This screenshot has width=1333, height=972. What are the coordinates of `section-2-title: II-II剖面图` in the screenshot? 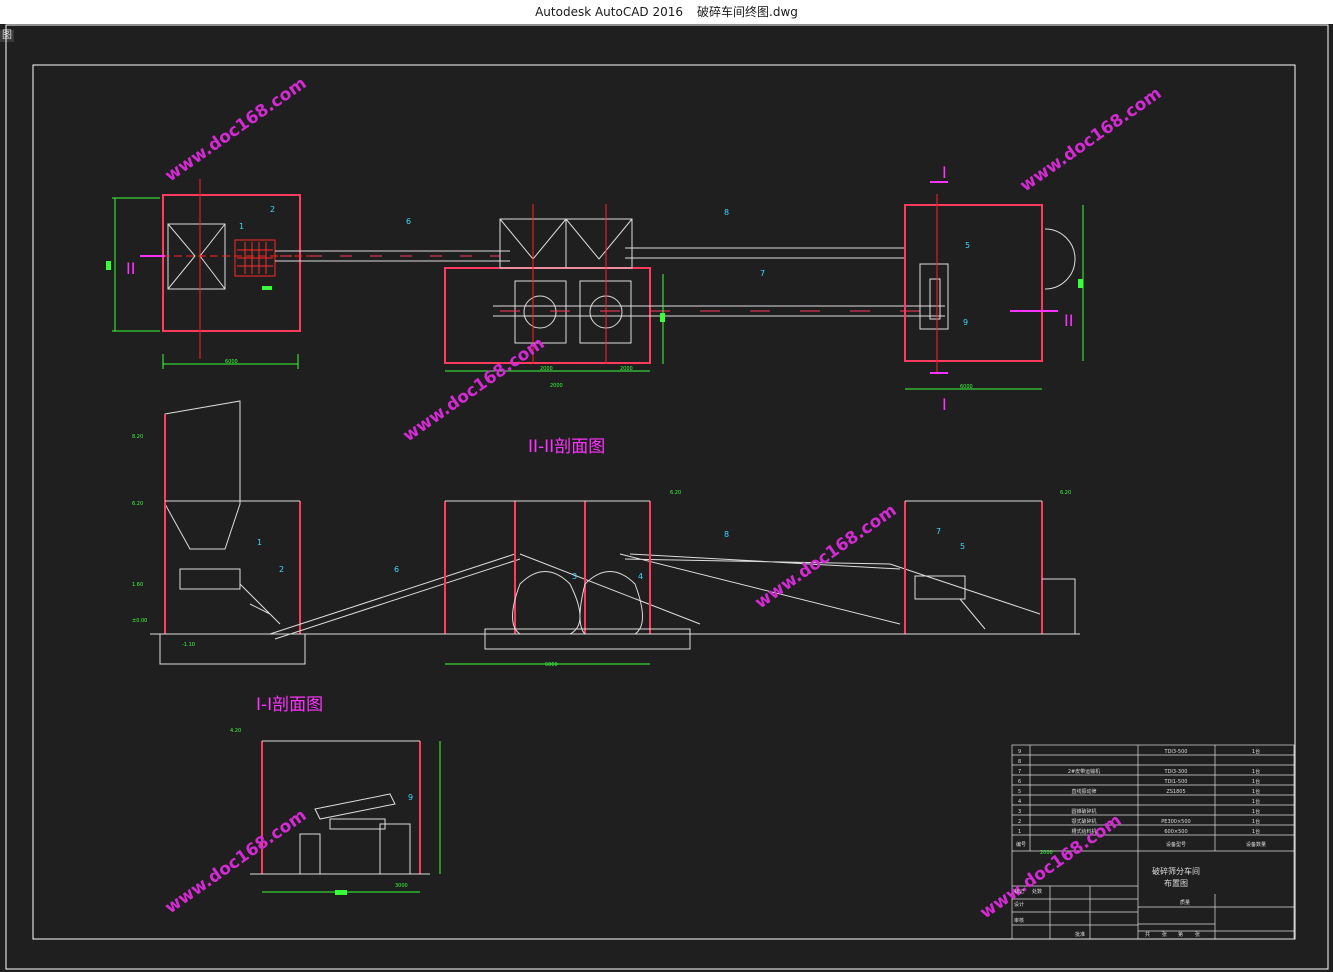 It's located at (566, 447).